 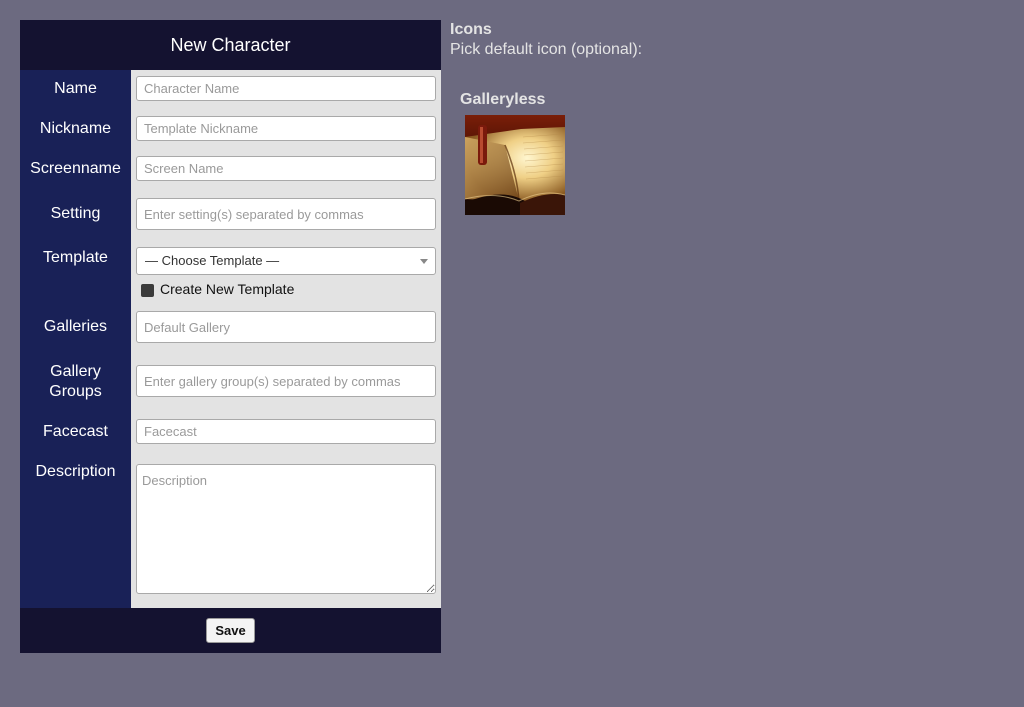 I want to click on nickname-row: Nickname, so click(x=230, y=130).